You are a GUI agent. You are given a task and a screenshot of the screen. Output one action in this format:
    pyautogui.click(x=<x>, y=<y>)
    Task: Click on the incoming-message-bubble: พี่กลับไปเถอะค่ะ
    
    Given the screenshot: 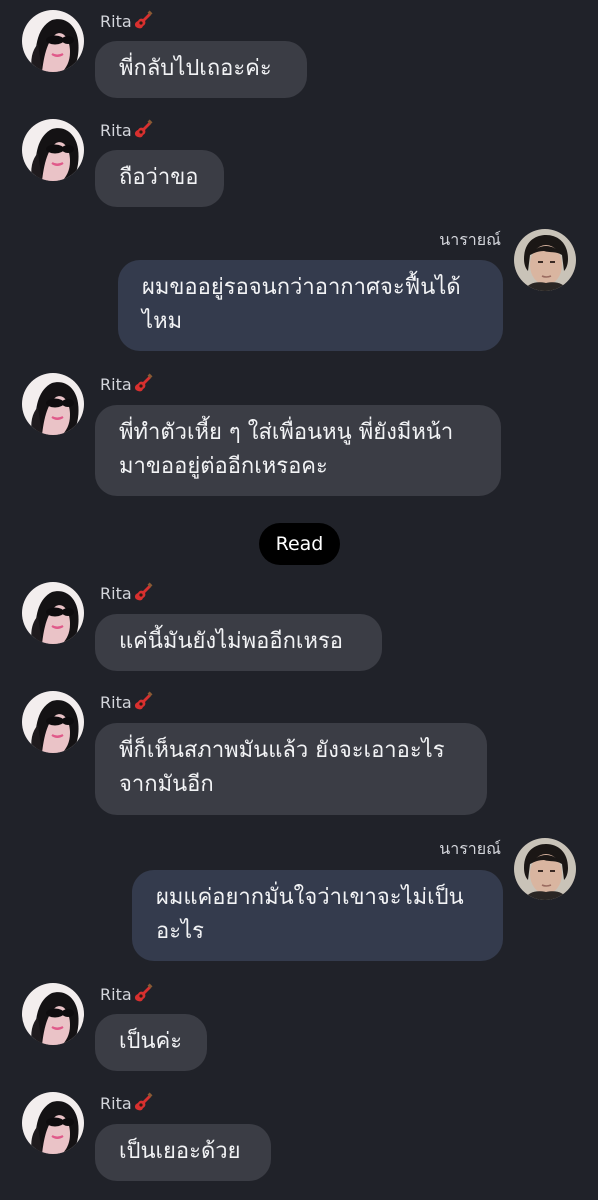 What is the action you would take?
    pyautogui.click(x=201, y=69)
    